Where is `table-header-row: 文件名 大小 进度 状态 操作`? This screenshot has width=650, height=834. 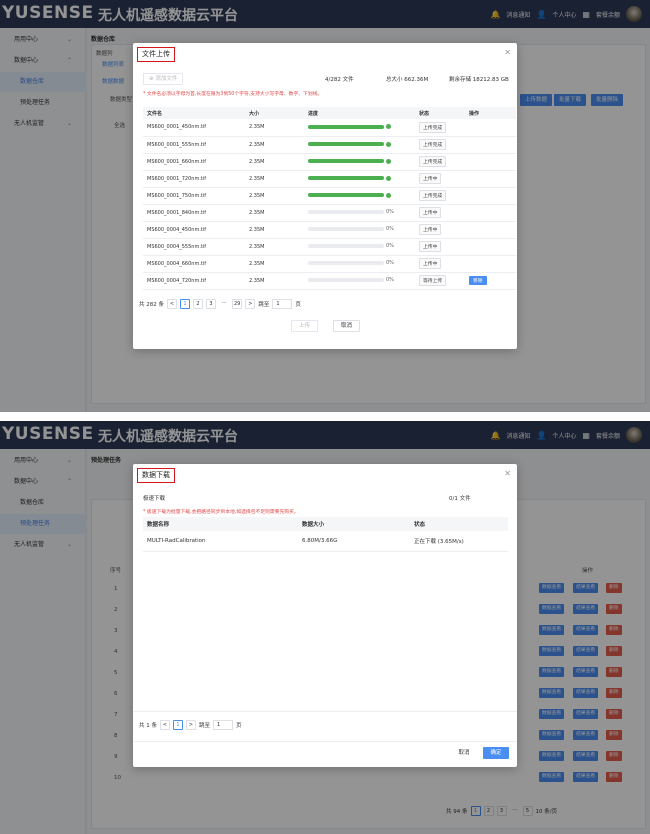
table-header-row: 文件名 大小 进度 状态 操作 is located at coordinates (329, 113).